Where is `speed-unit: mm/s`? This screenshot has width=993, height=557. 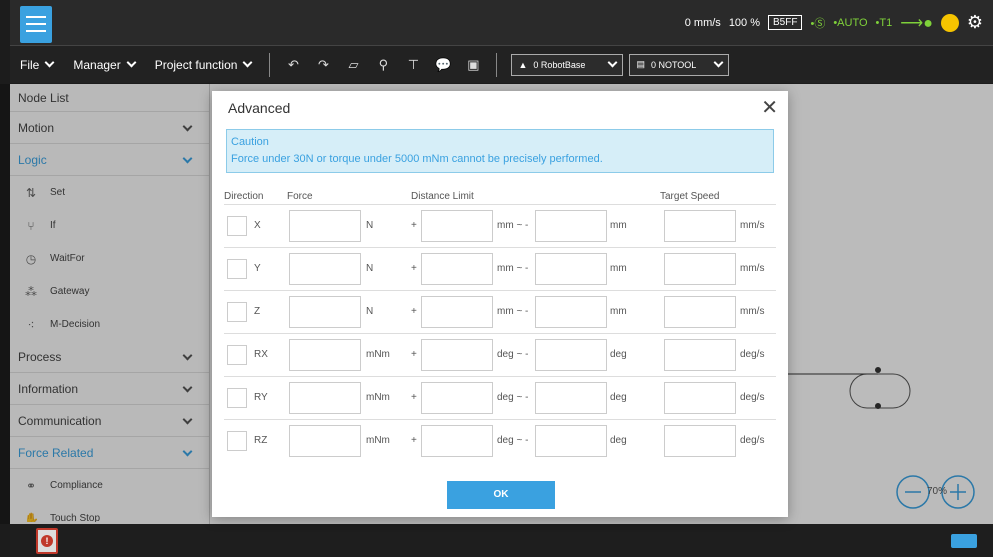
speed-unit: mm/s is located at coordinates (752, 225).